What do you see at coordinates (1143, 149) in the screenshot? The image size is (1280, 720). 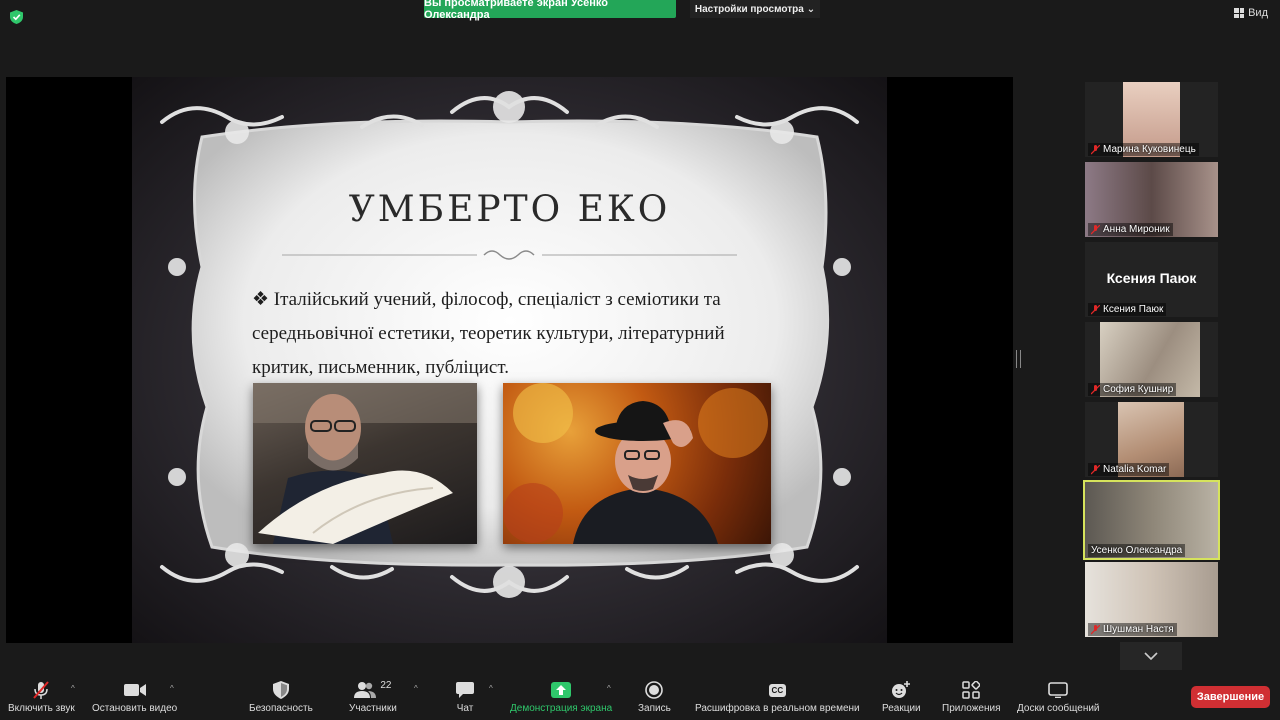 I see `participant-name: Марина Куковинець` at bounding box center [1143, 149].